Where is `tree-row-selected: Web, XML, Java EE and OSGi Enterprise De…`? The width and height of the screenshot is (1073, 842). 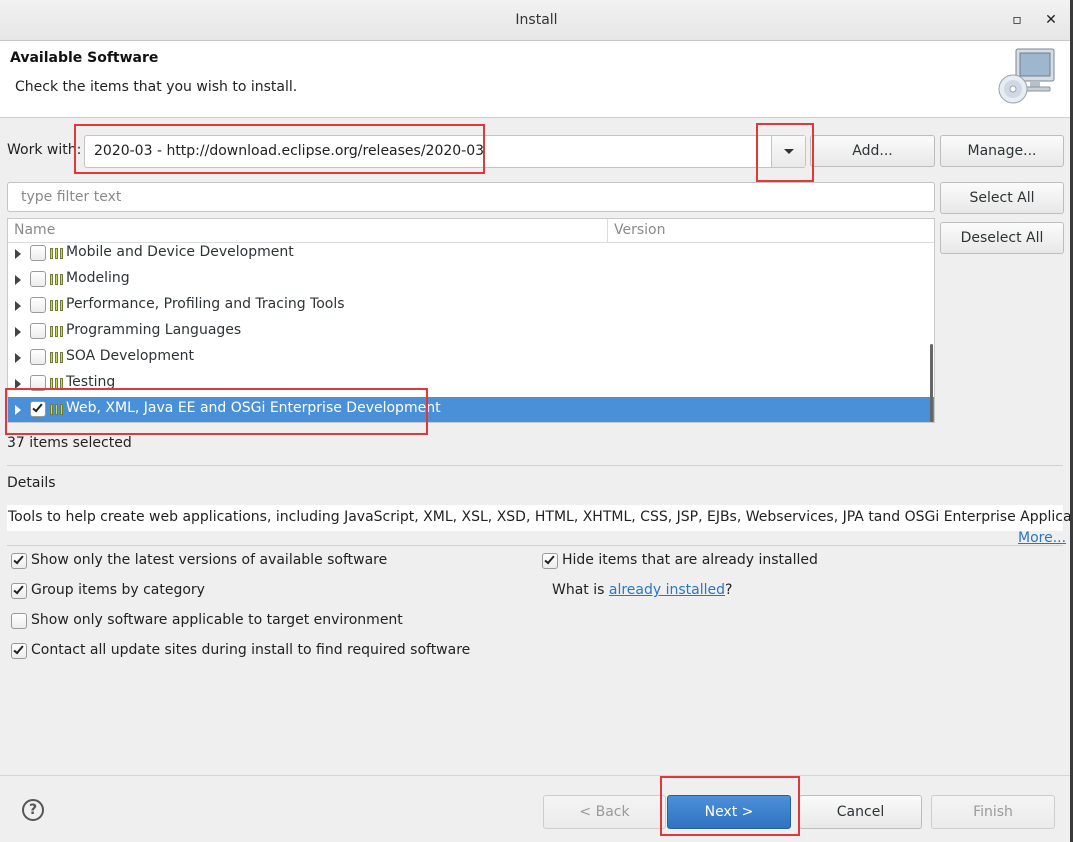
tree-row-selected: Web, XML, Java EE and OSGi Enterprise De… is located at coordinates (471, 409).